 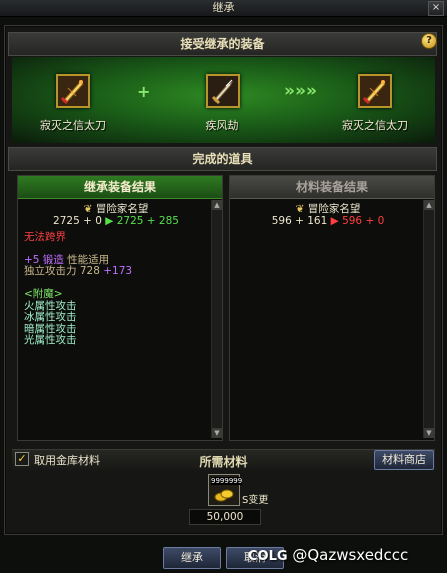 I want to click on watermark-brand: COLG, so click(x=268, y=556).